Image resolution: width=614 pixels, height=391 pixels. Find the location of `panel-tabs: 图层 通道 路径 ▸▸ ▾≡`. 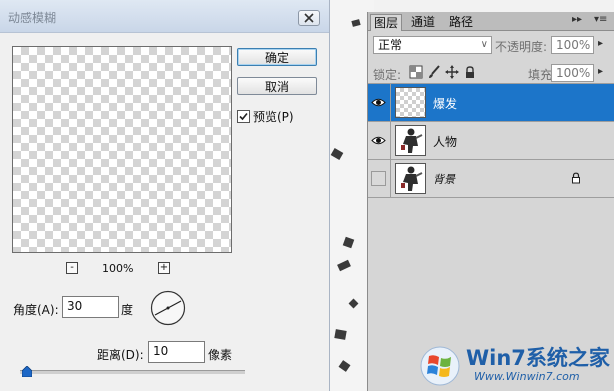

panel-tabs: 图层 通道 路径 ▸▸ ▾≡ is located at coordinates (491, 21).